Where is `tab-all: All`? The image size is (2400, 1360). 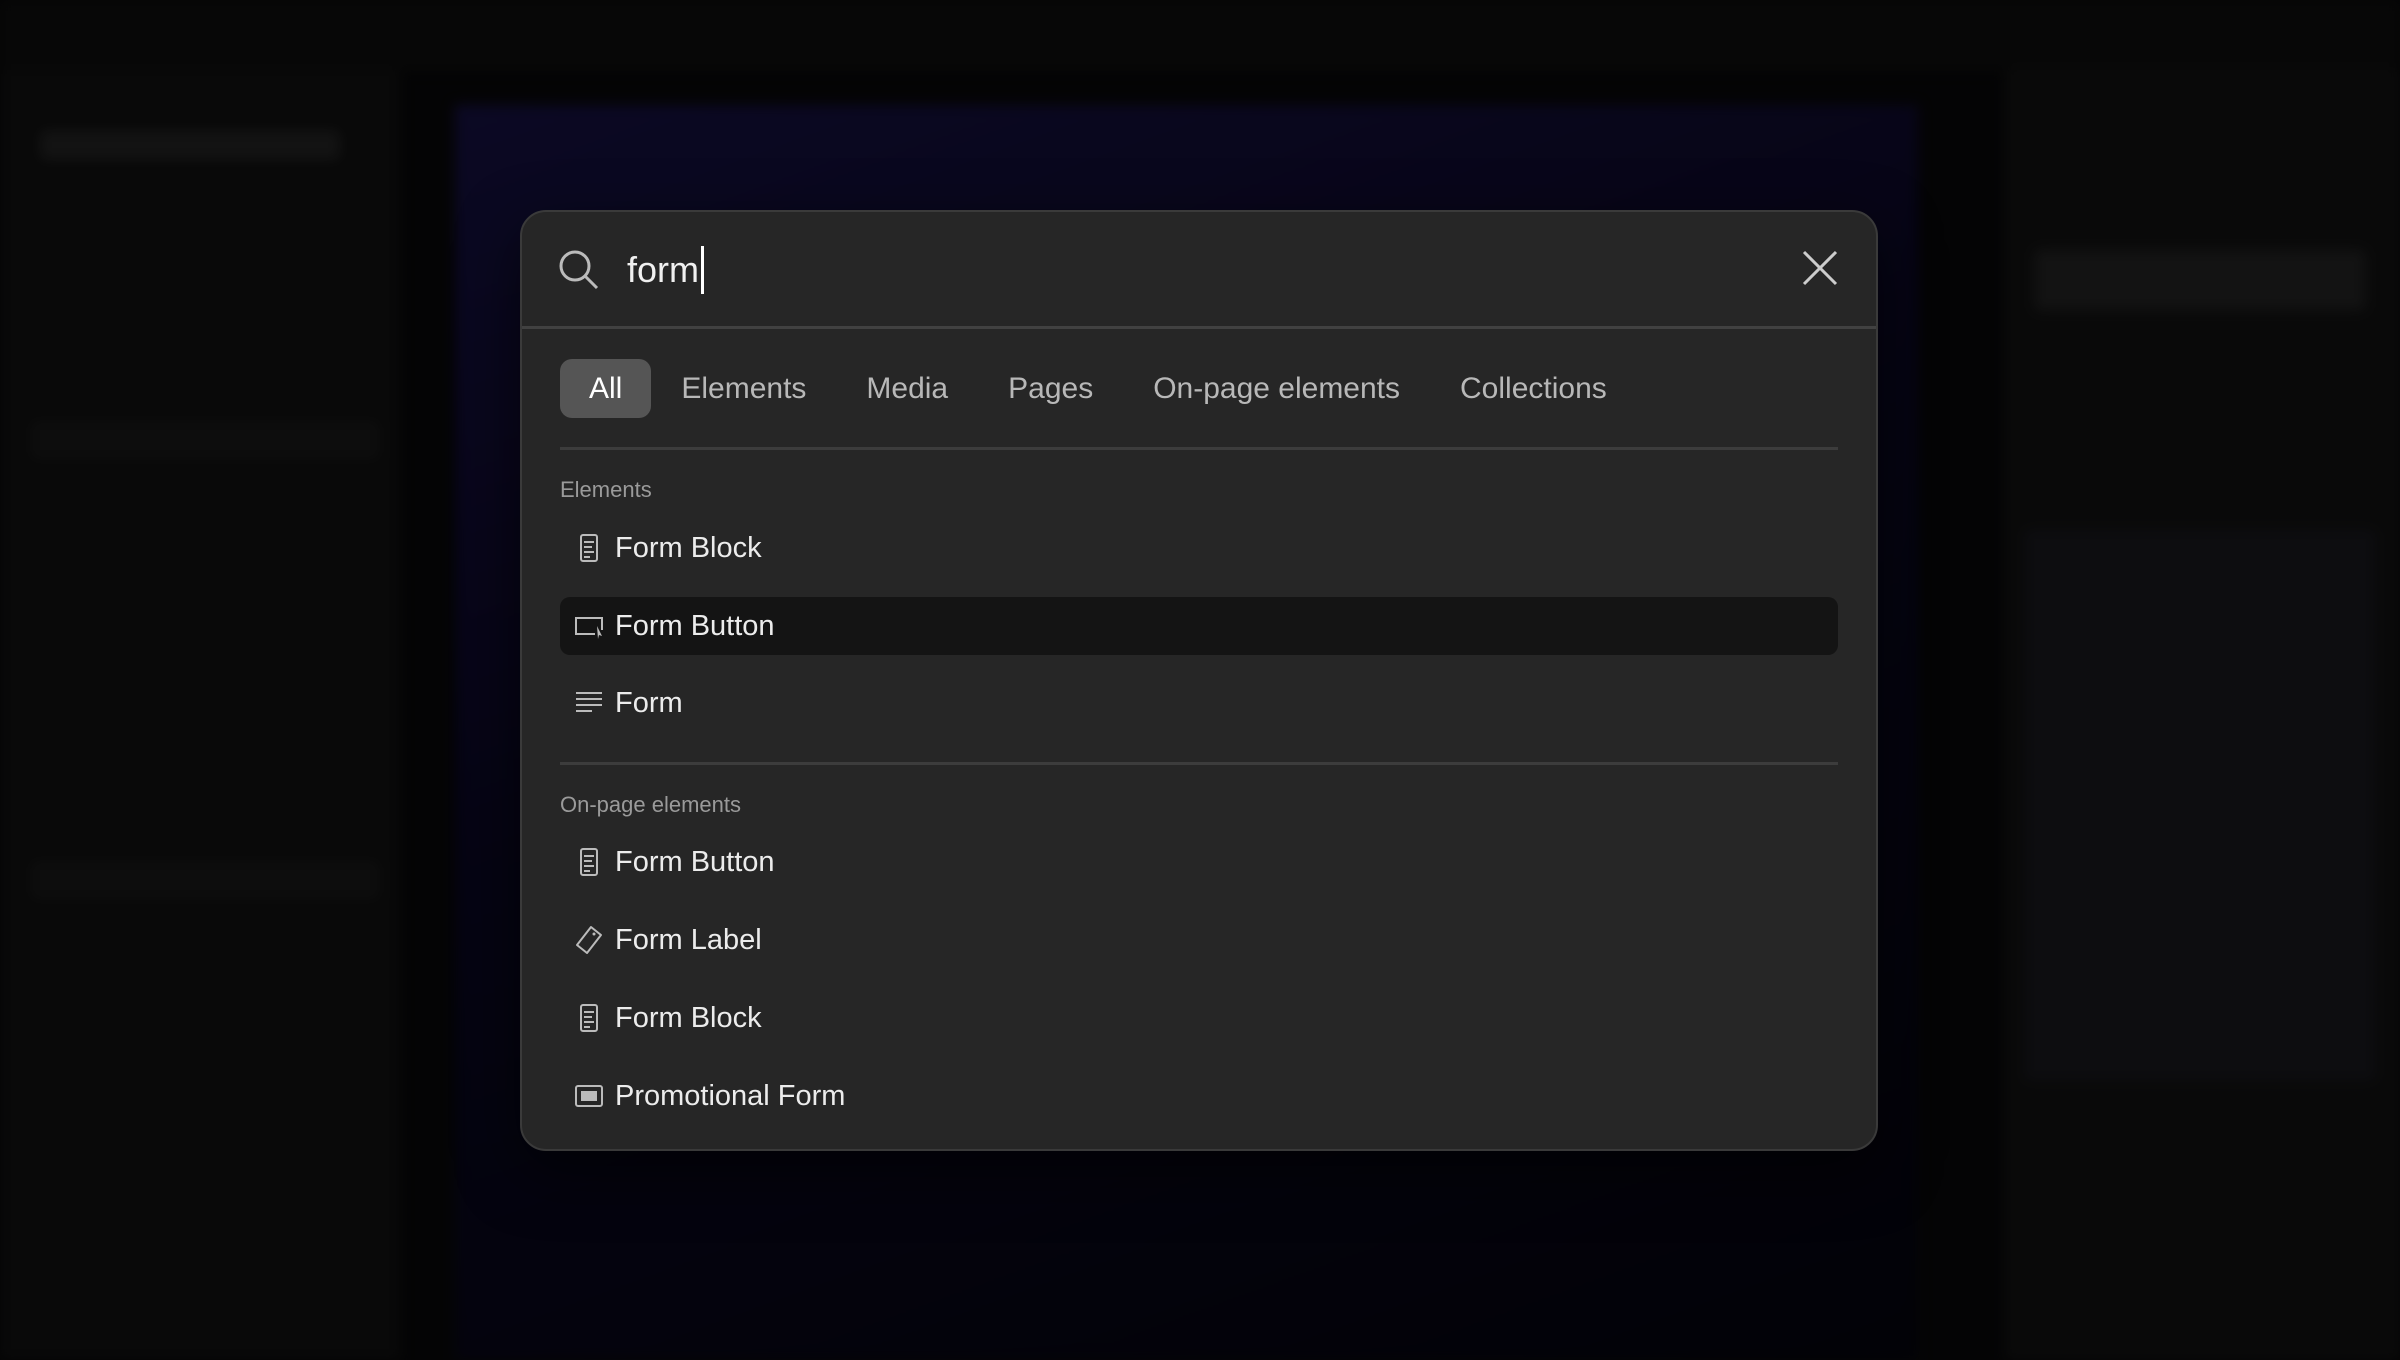
tab-all: All is located at coordinates (606, 388).